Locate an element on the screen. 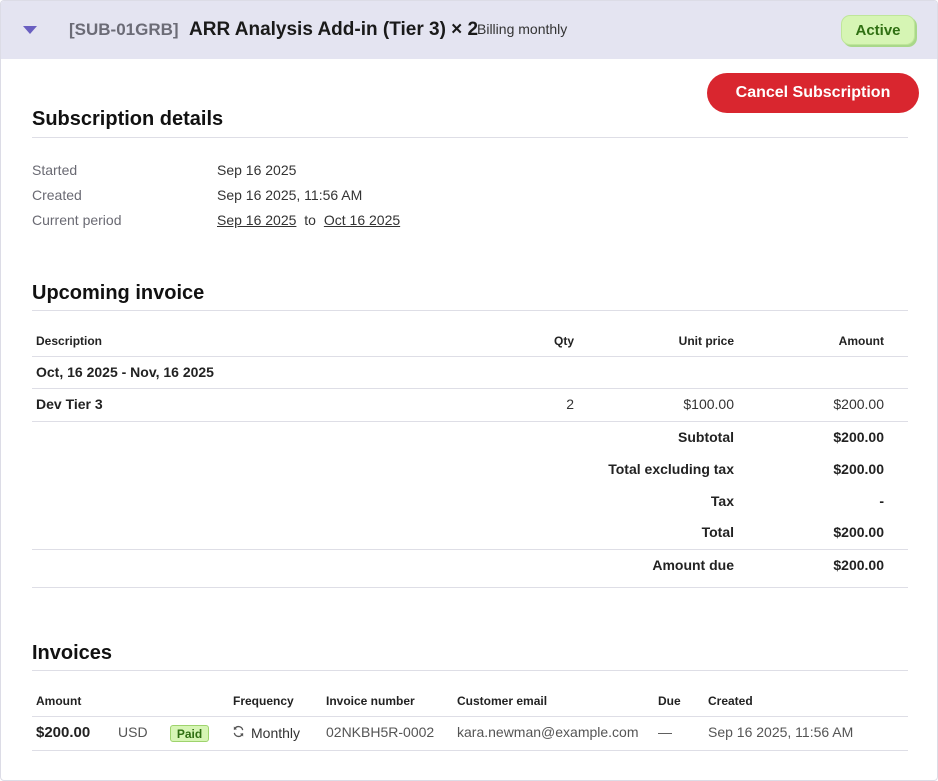  col-created: Created is located at coordinates (730, 701).